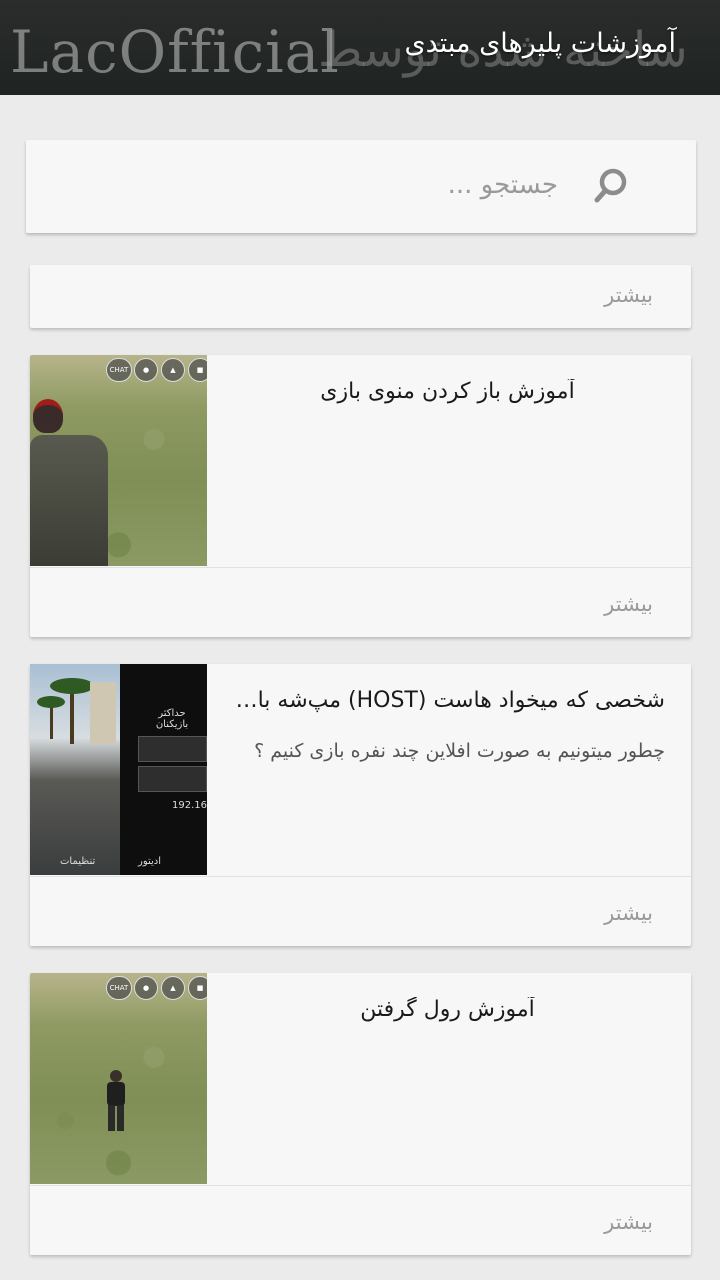  I want to click on list-item-more-only: بیشتر, so click(360, 296).